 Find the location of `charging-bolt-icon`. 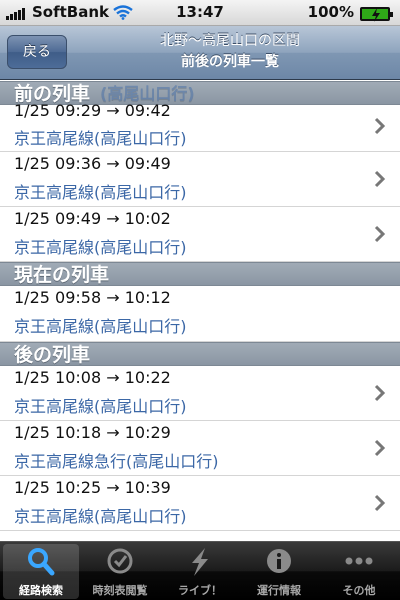

charging-bolt-icon is located at coordinates (376, 15).